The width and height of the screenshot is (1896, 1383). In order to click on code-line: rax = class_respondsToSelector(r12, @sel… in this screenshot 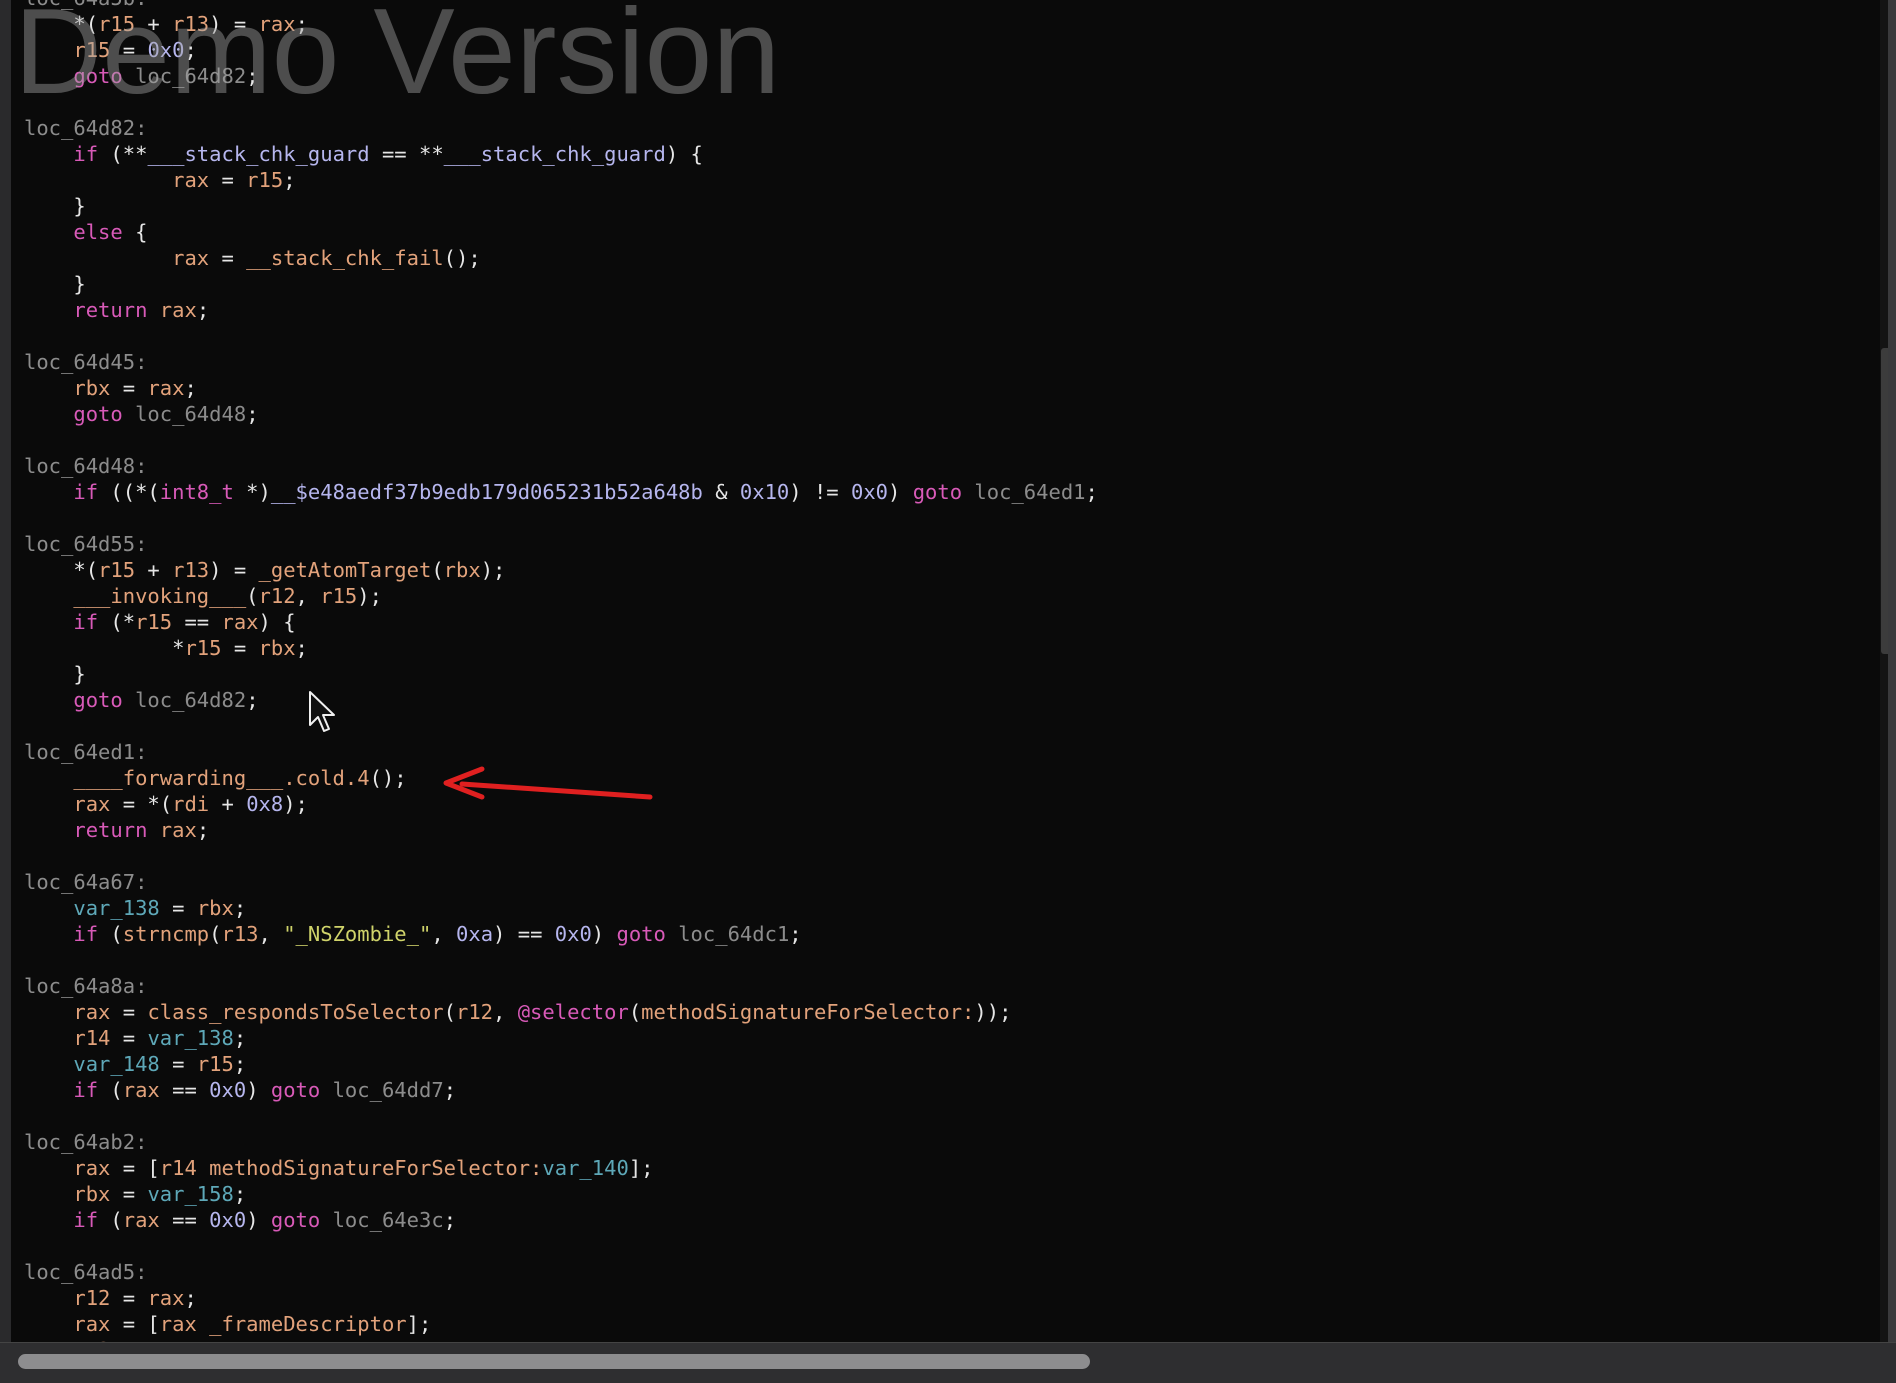, I will do `click(561, 1012)`.